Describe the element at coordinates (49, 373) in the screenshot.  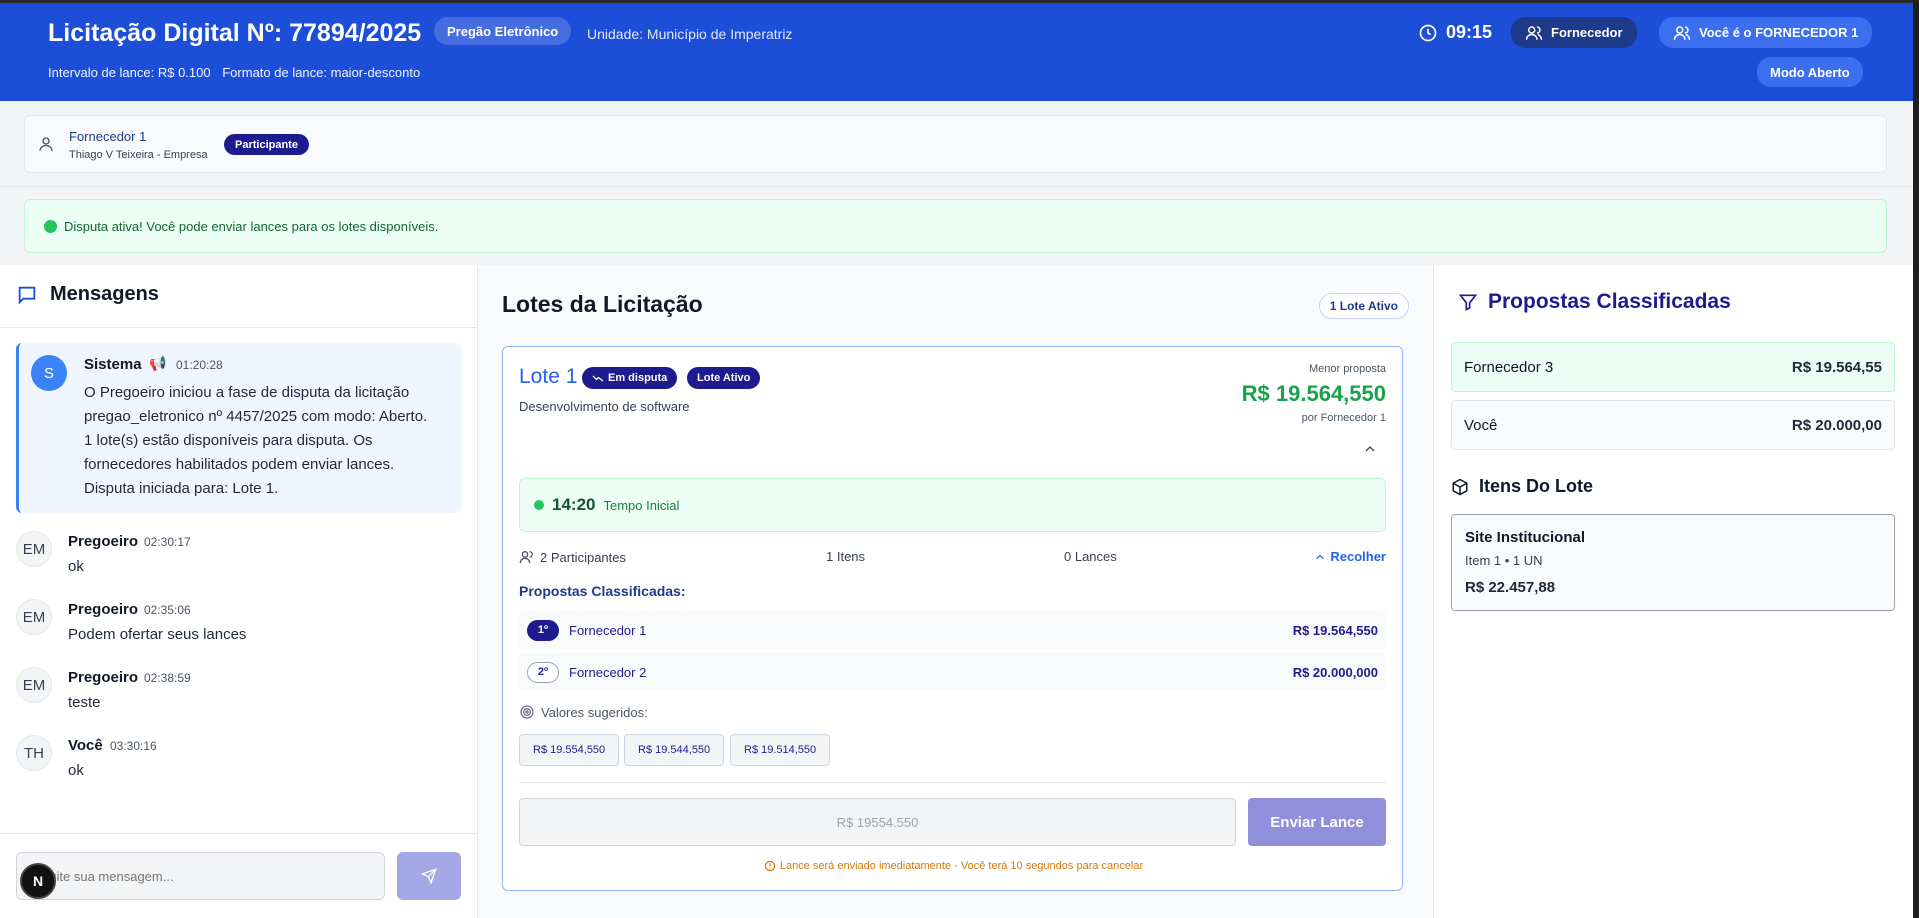
I see `avatar: S` at that location.